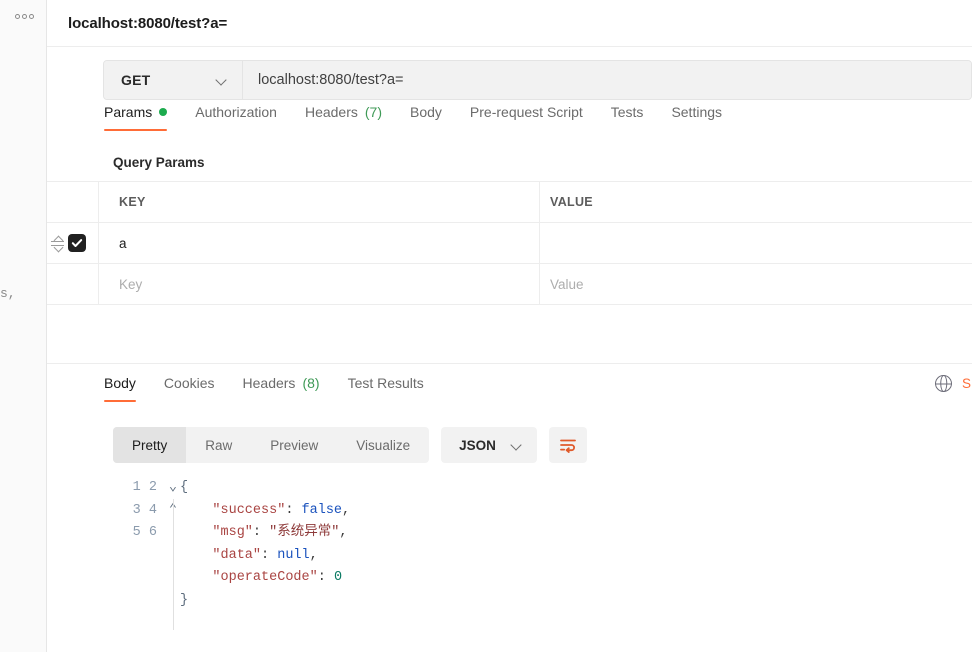 The image size is (972, 652). Describe the element at coordinates (249, 510) in the screenshot. I see `code-key-success: "success"` at that location.